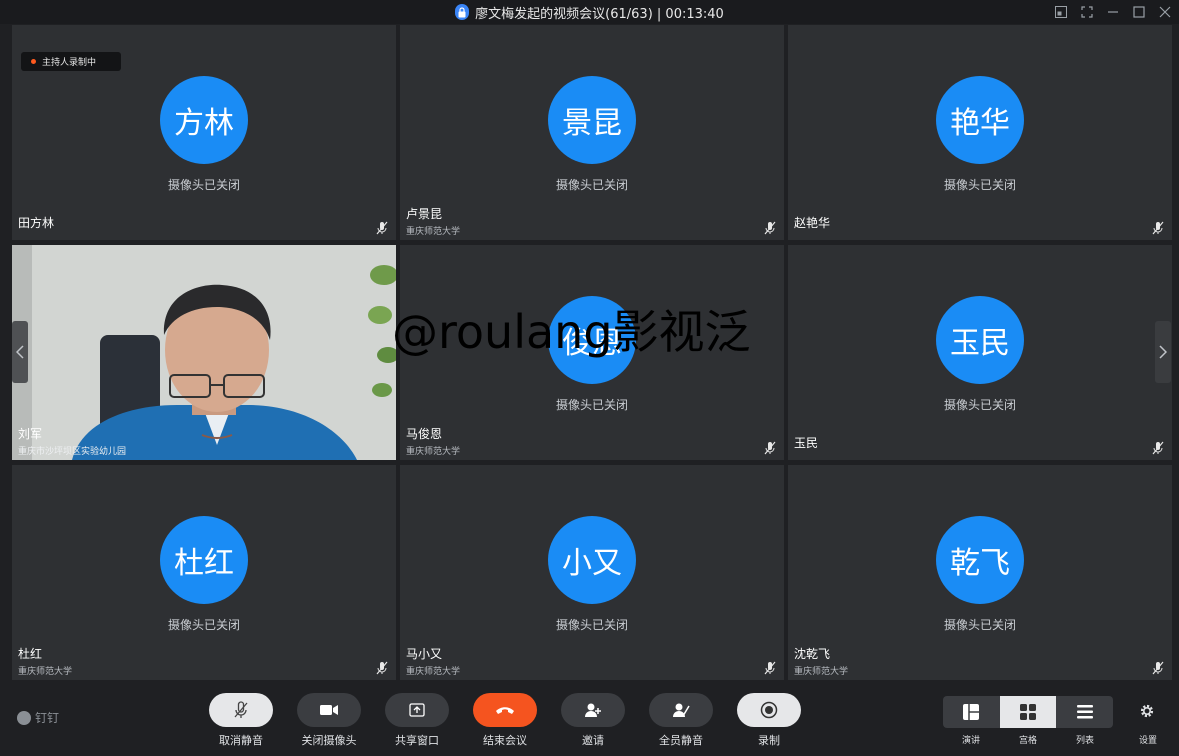 This screenshot has width=1179, height=756. Describe the element at coordinates (1147, 741) in the screenshot. I see `settings-label: 设置` at that location.